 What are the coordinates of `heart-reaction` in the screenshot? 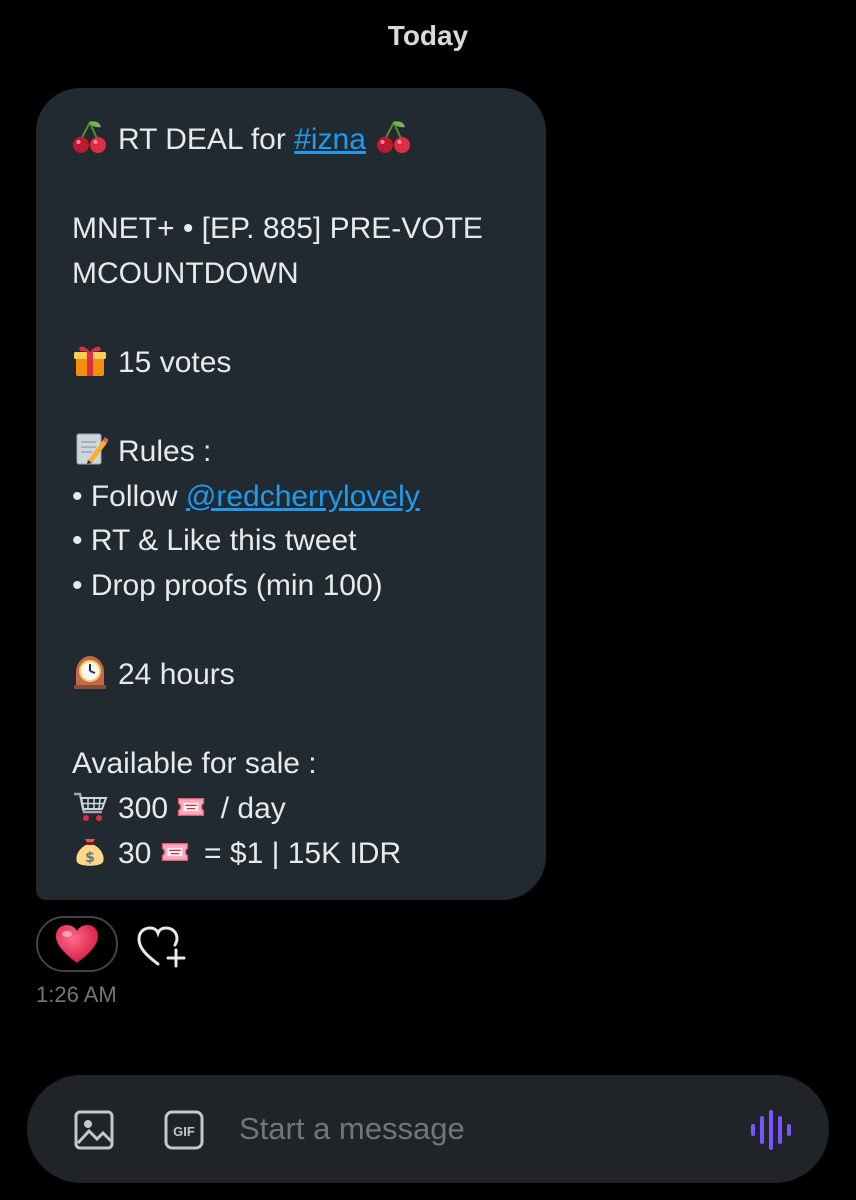 It's located at (77, 944).